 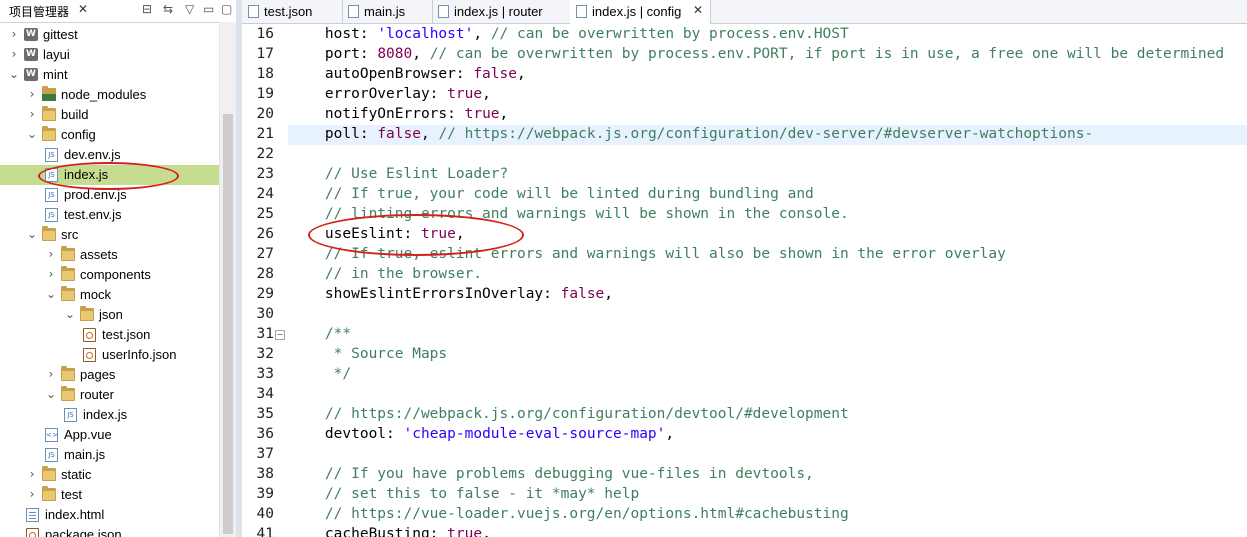 I want to click on html-file-icon, so click(x=32, y=515).